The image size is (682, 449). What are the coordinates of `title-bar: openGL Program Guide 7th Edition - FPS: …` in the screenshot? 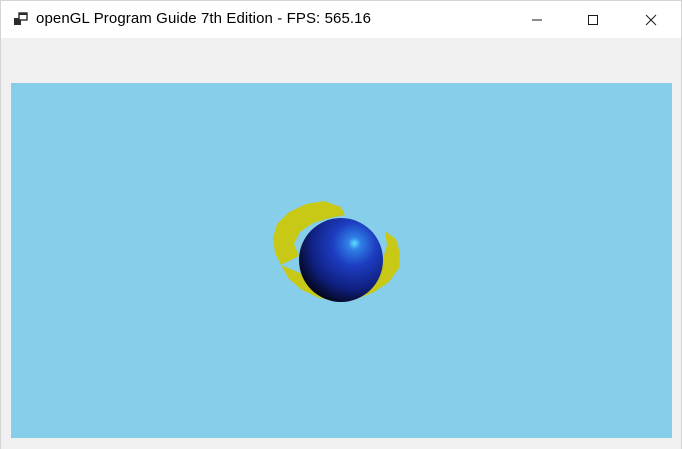 It's located at (341, 19).